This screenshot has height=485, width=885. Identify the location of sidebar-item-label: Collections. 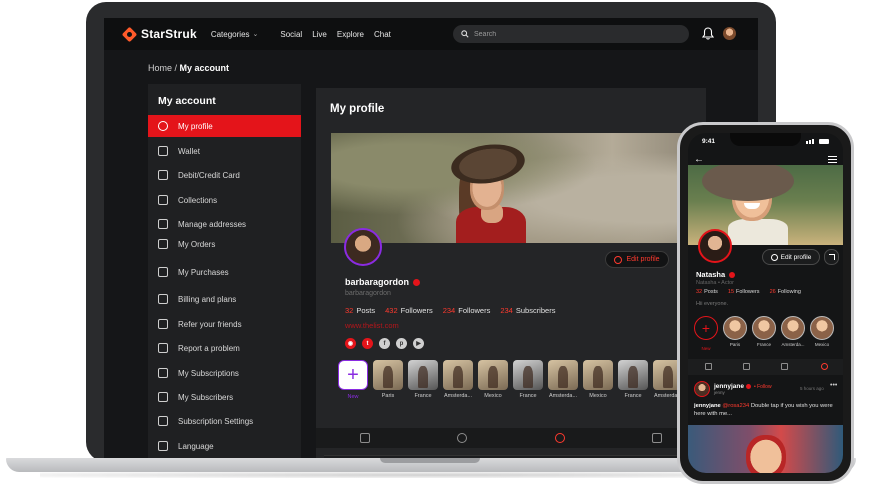
(198, 200).